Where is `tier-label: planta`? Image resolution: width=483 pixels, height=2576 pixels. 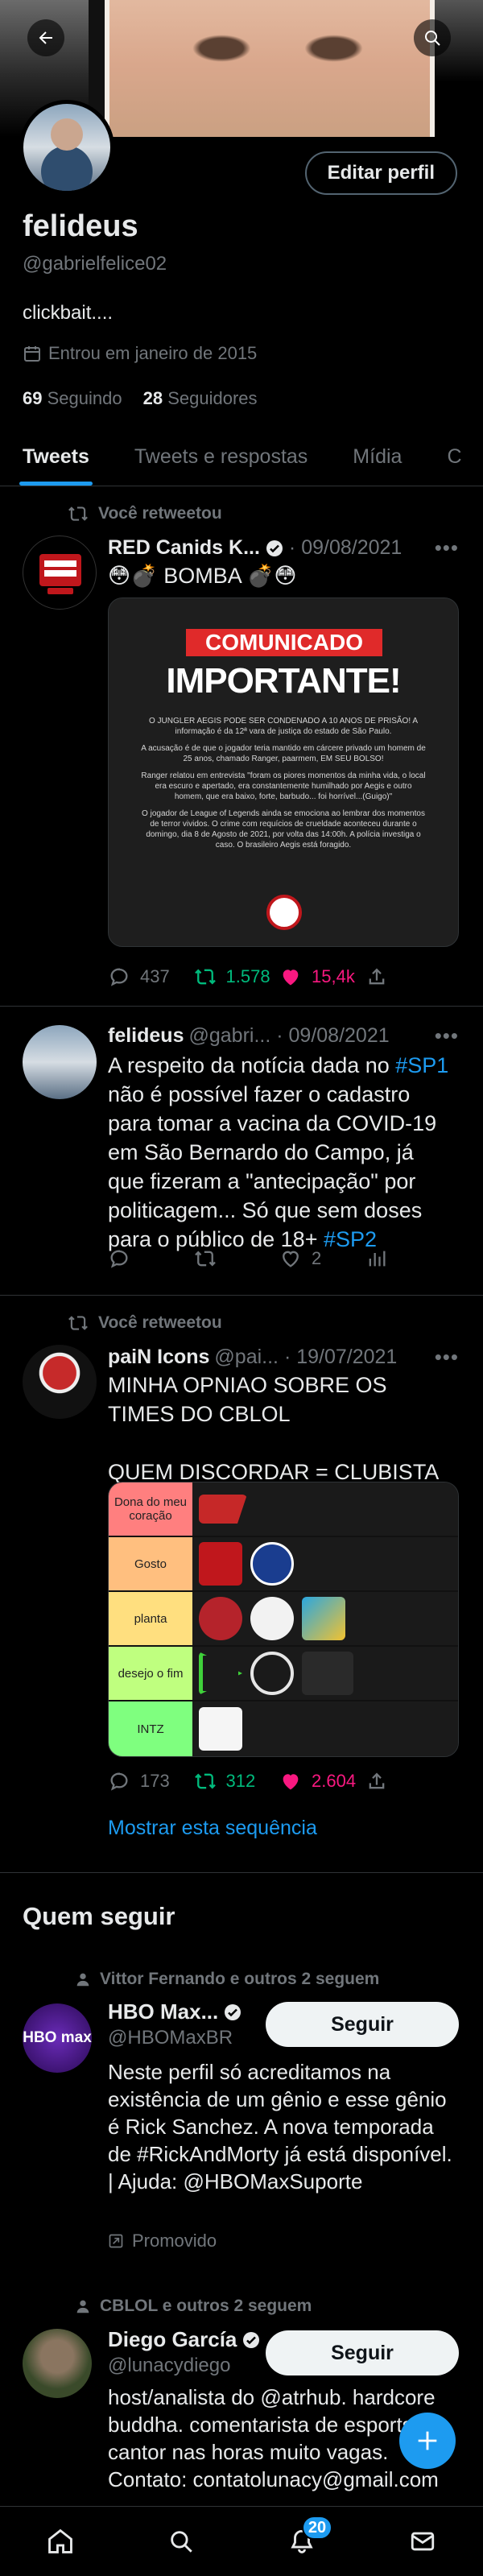
tier-label: planta is located at coordinates (150, 1619).